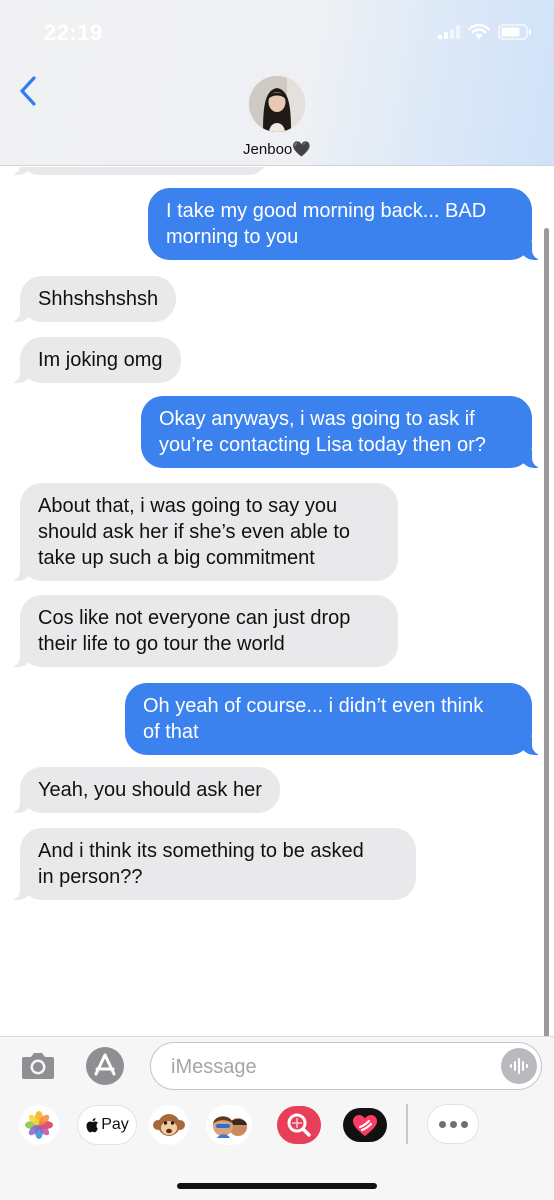 This screenshot has height=1200, width=554. I want to click on apple-logo-icon, so click(92, 1125).